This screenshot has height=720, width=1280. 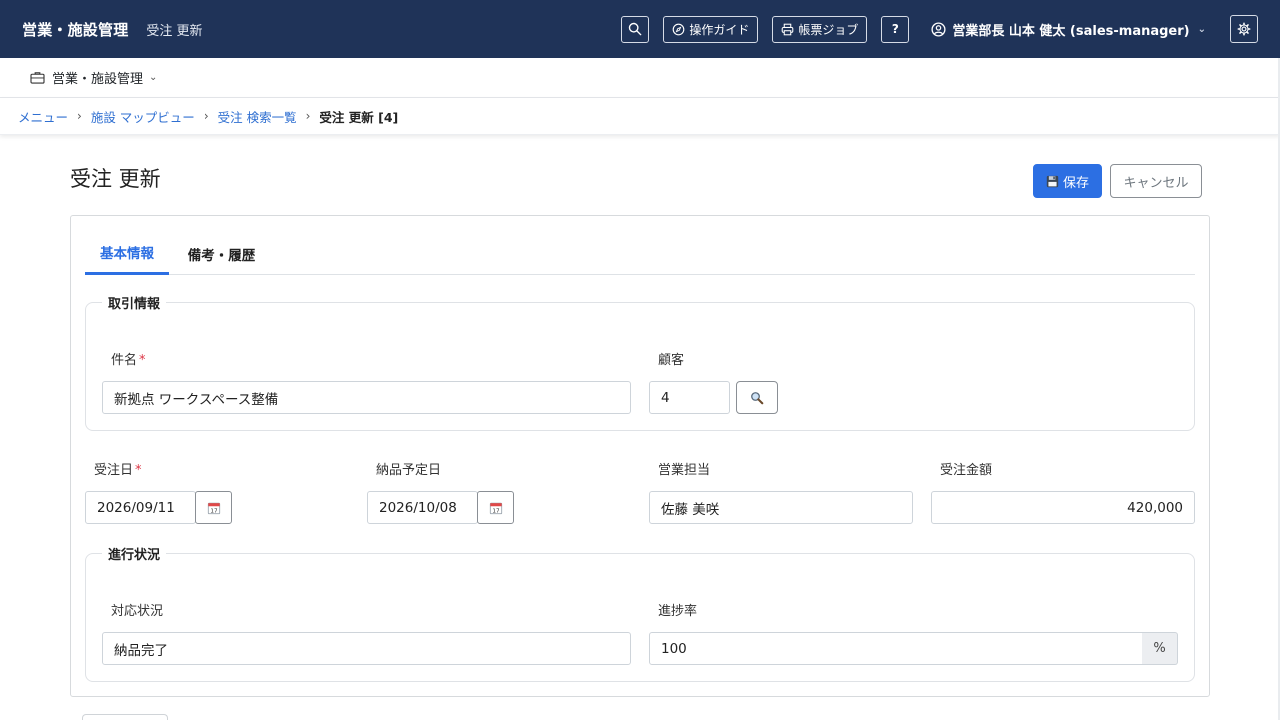 What do you see at coordinates (828, 29) in the screenshot?
I see `report-jobs-label: 帳票ジョブ` at bounding box center [828, 29].